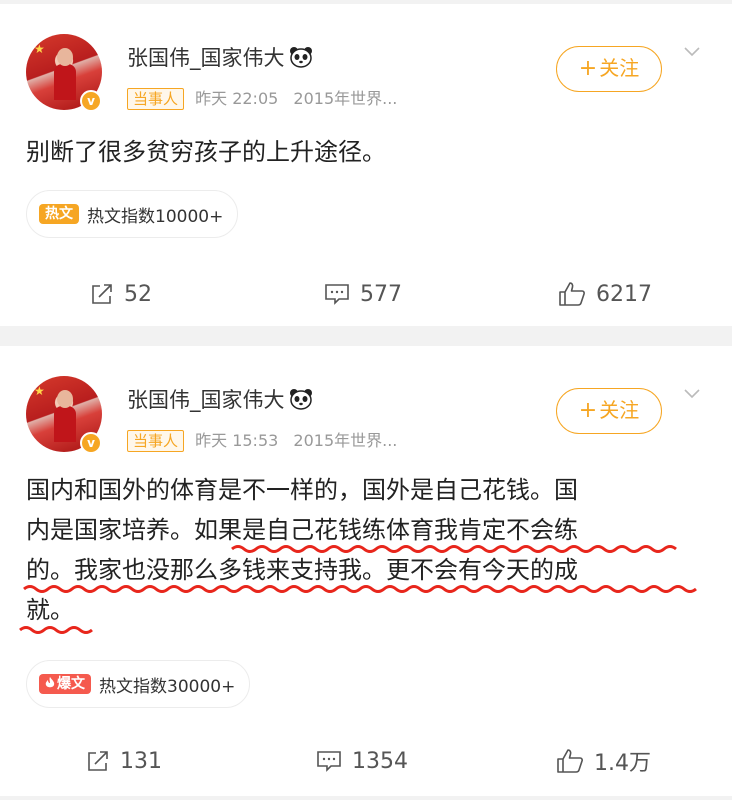 This screenshot has width=732, height=800. What do you see at coordinates (380, 761) in the screenshot?
I see `comment-count: 1354` at bounding box center [380, 761].